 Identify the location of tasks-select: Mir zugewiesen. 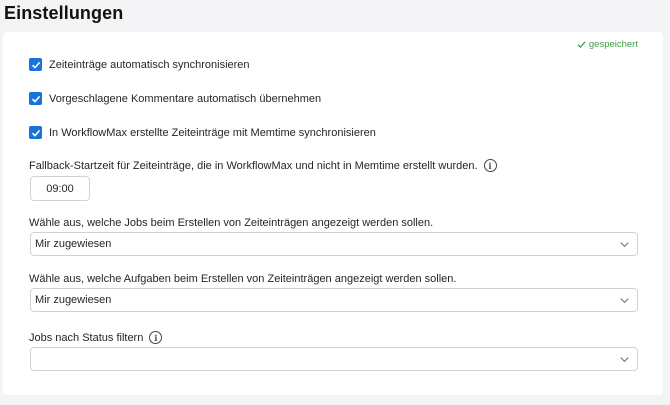
(334, 300).